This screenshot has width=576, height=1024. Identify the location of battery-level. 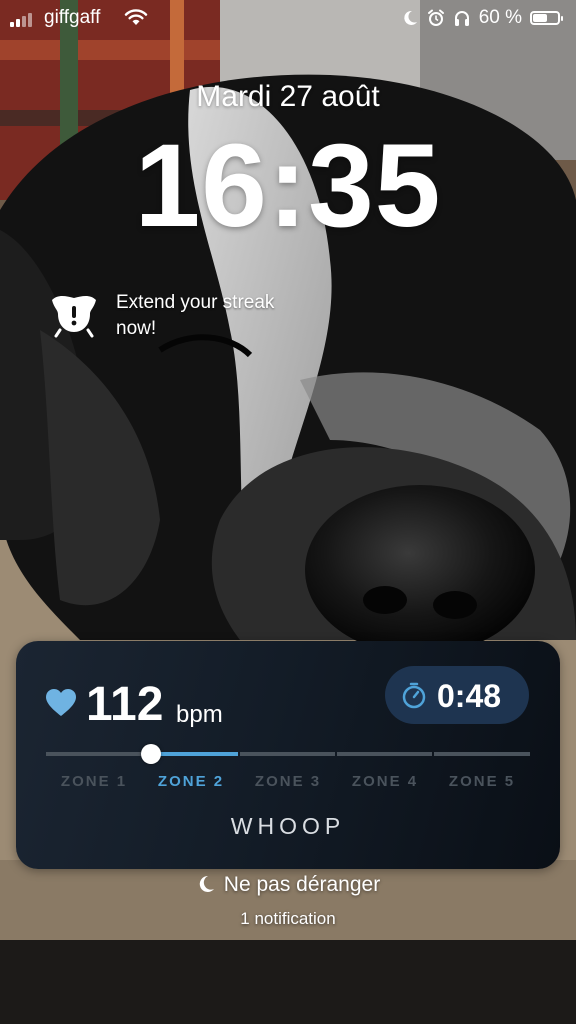
(540, 18).